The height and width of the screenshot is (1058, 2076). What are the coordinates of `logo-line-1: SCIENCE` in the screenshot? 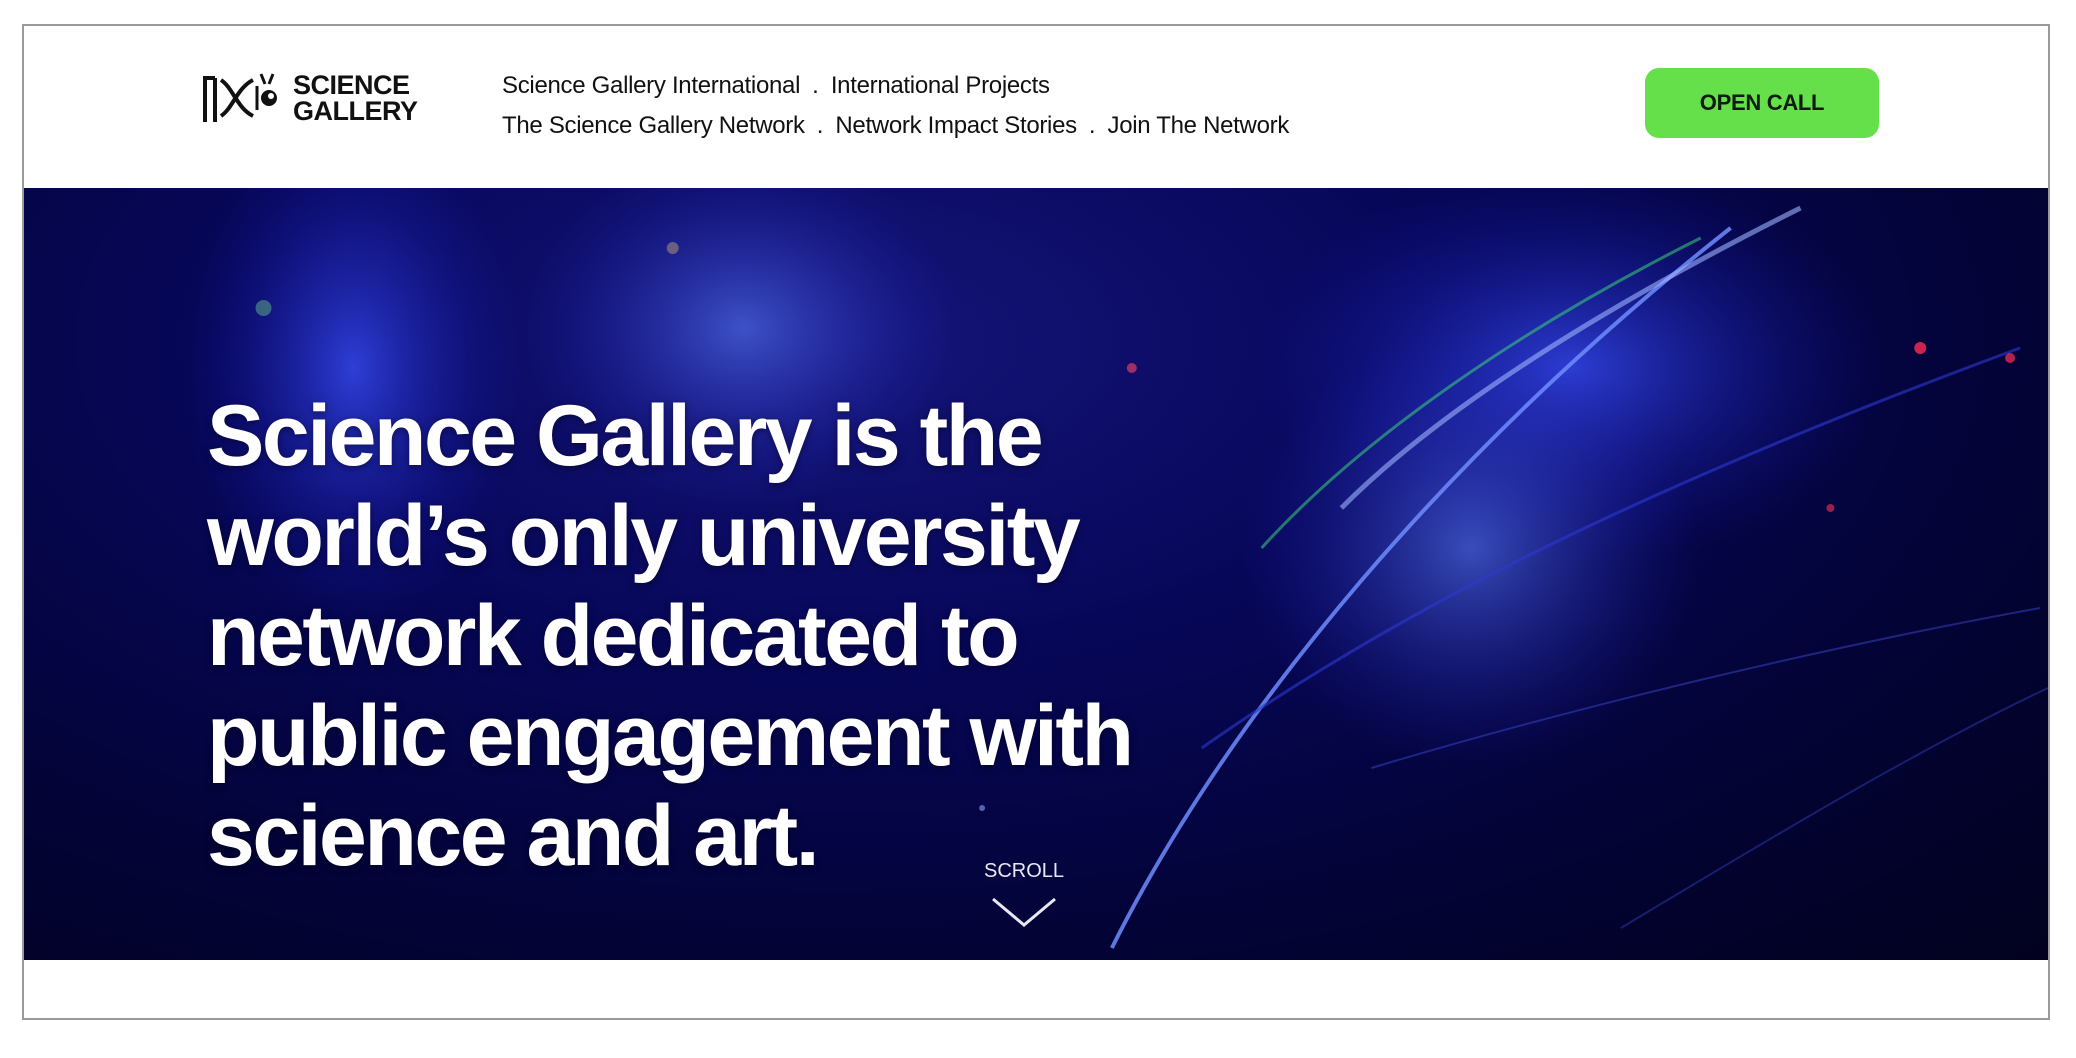 It's located at (351, 85).